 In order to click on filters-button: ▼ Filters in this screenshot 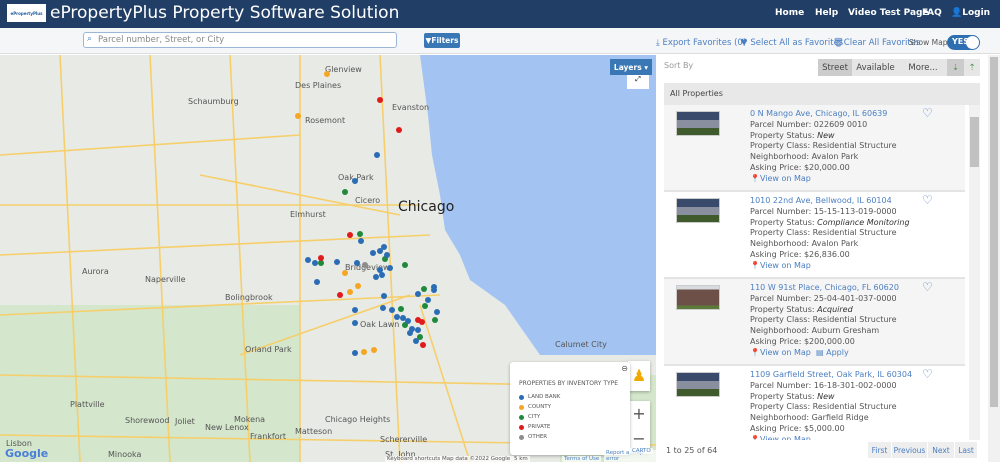, I will do `click(442, 40)`.